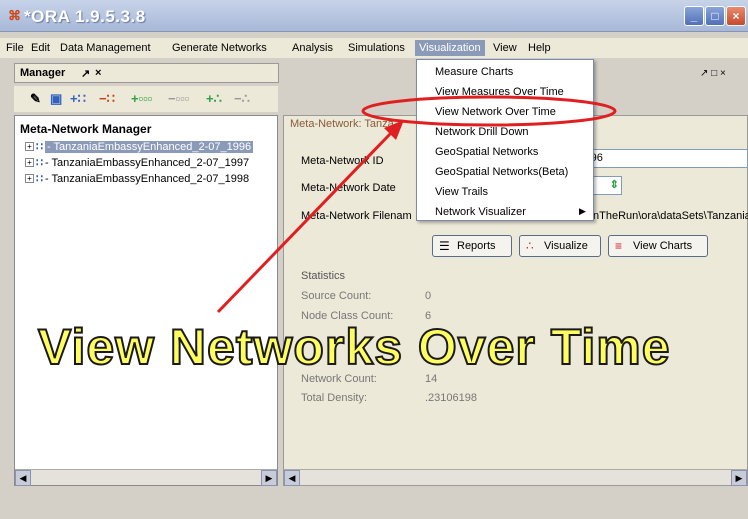  I want to click on highlight-ring, so click(489, 111).